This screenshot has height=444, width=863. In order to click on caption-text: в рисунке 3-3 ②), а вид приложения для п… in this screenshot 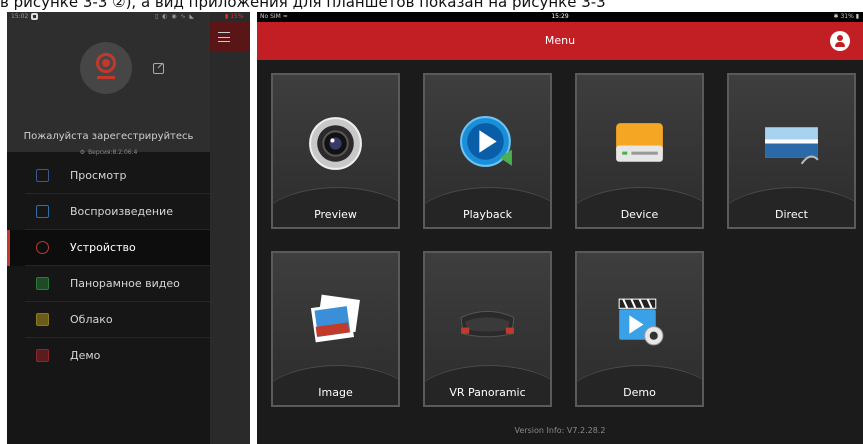, I will do `click(303, 5)`.